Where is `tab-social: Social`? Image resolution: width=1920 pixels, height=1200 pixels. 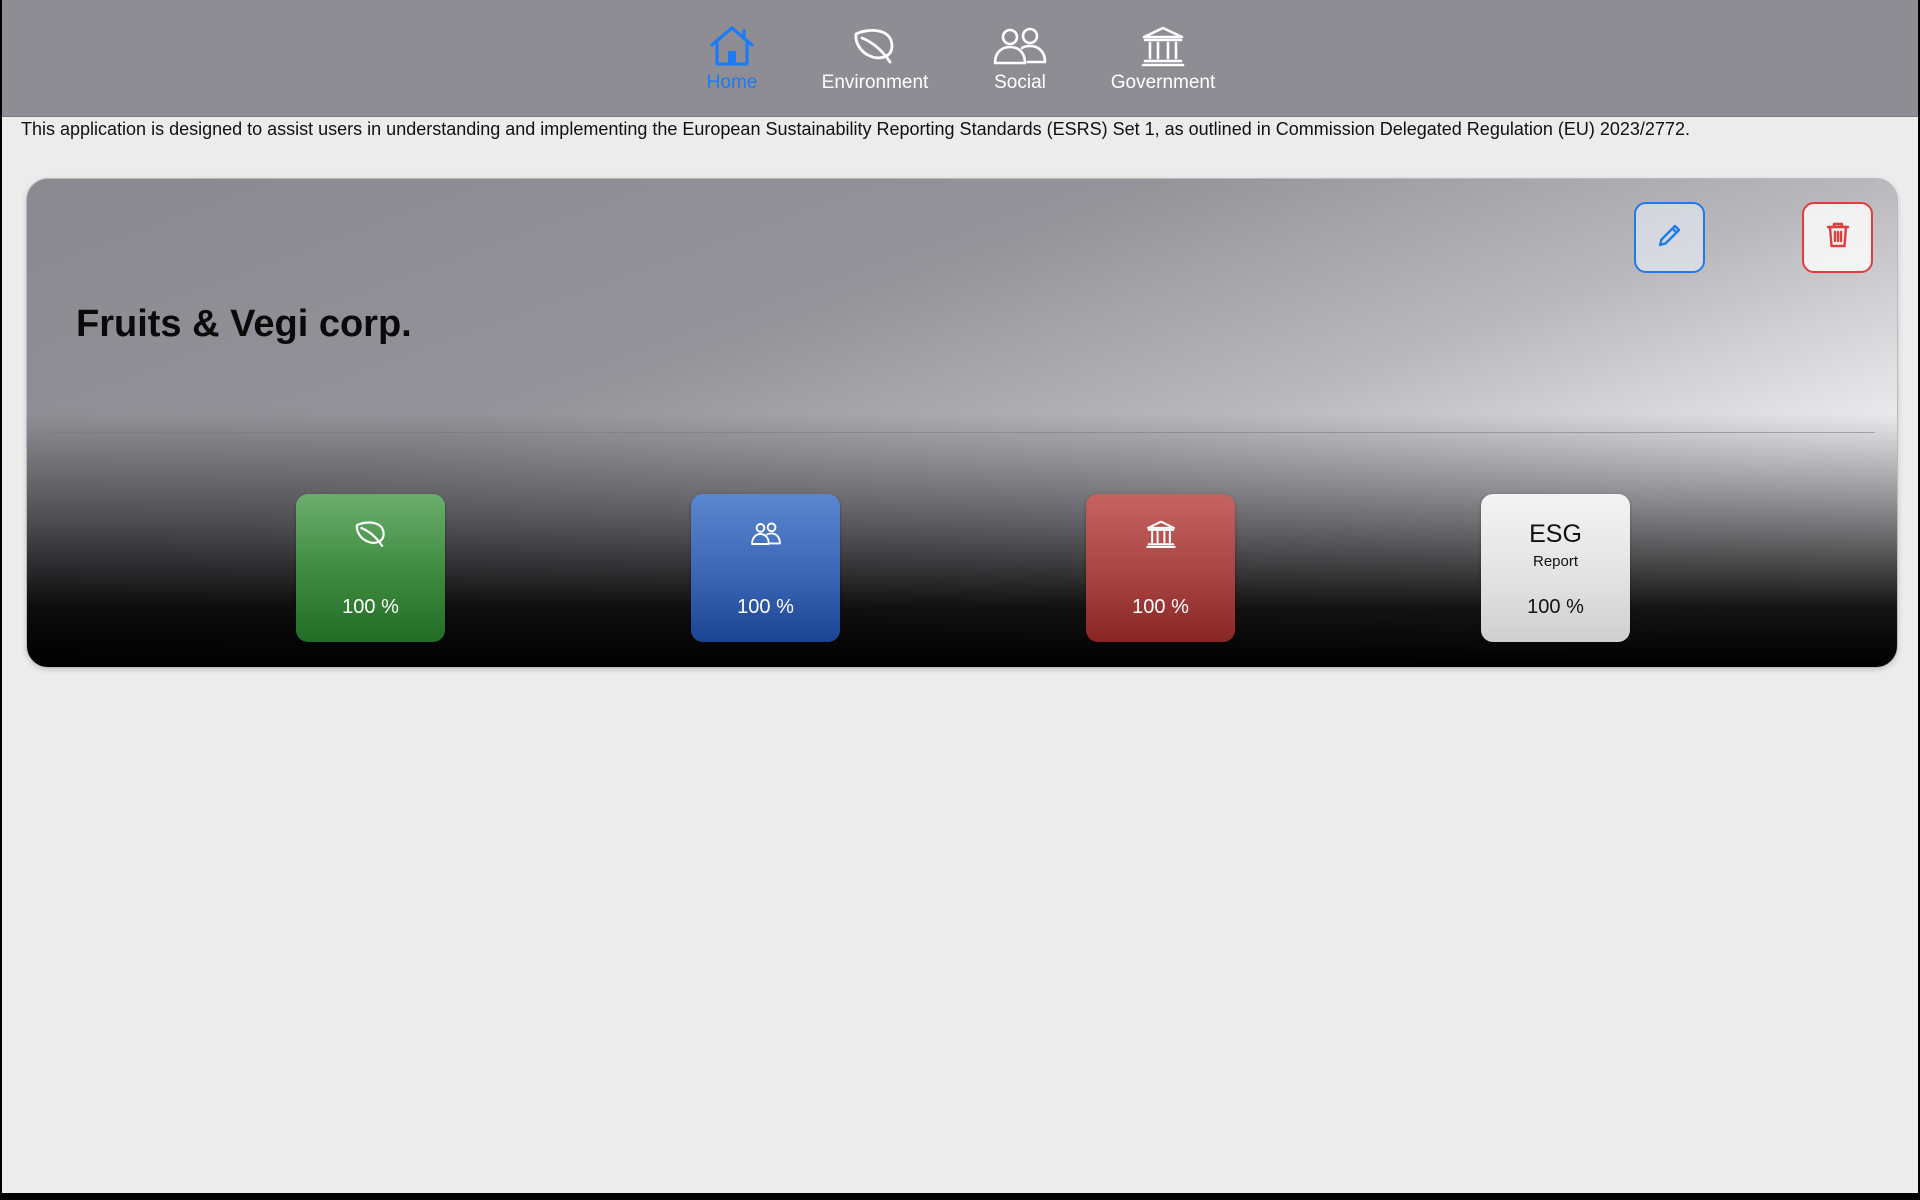
tab-social: Social is located at coordinates (1020, 58).